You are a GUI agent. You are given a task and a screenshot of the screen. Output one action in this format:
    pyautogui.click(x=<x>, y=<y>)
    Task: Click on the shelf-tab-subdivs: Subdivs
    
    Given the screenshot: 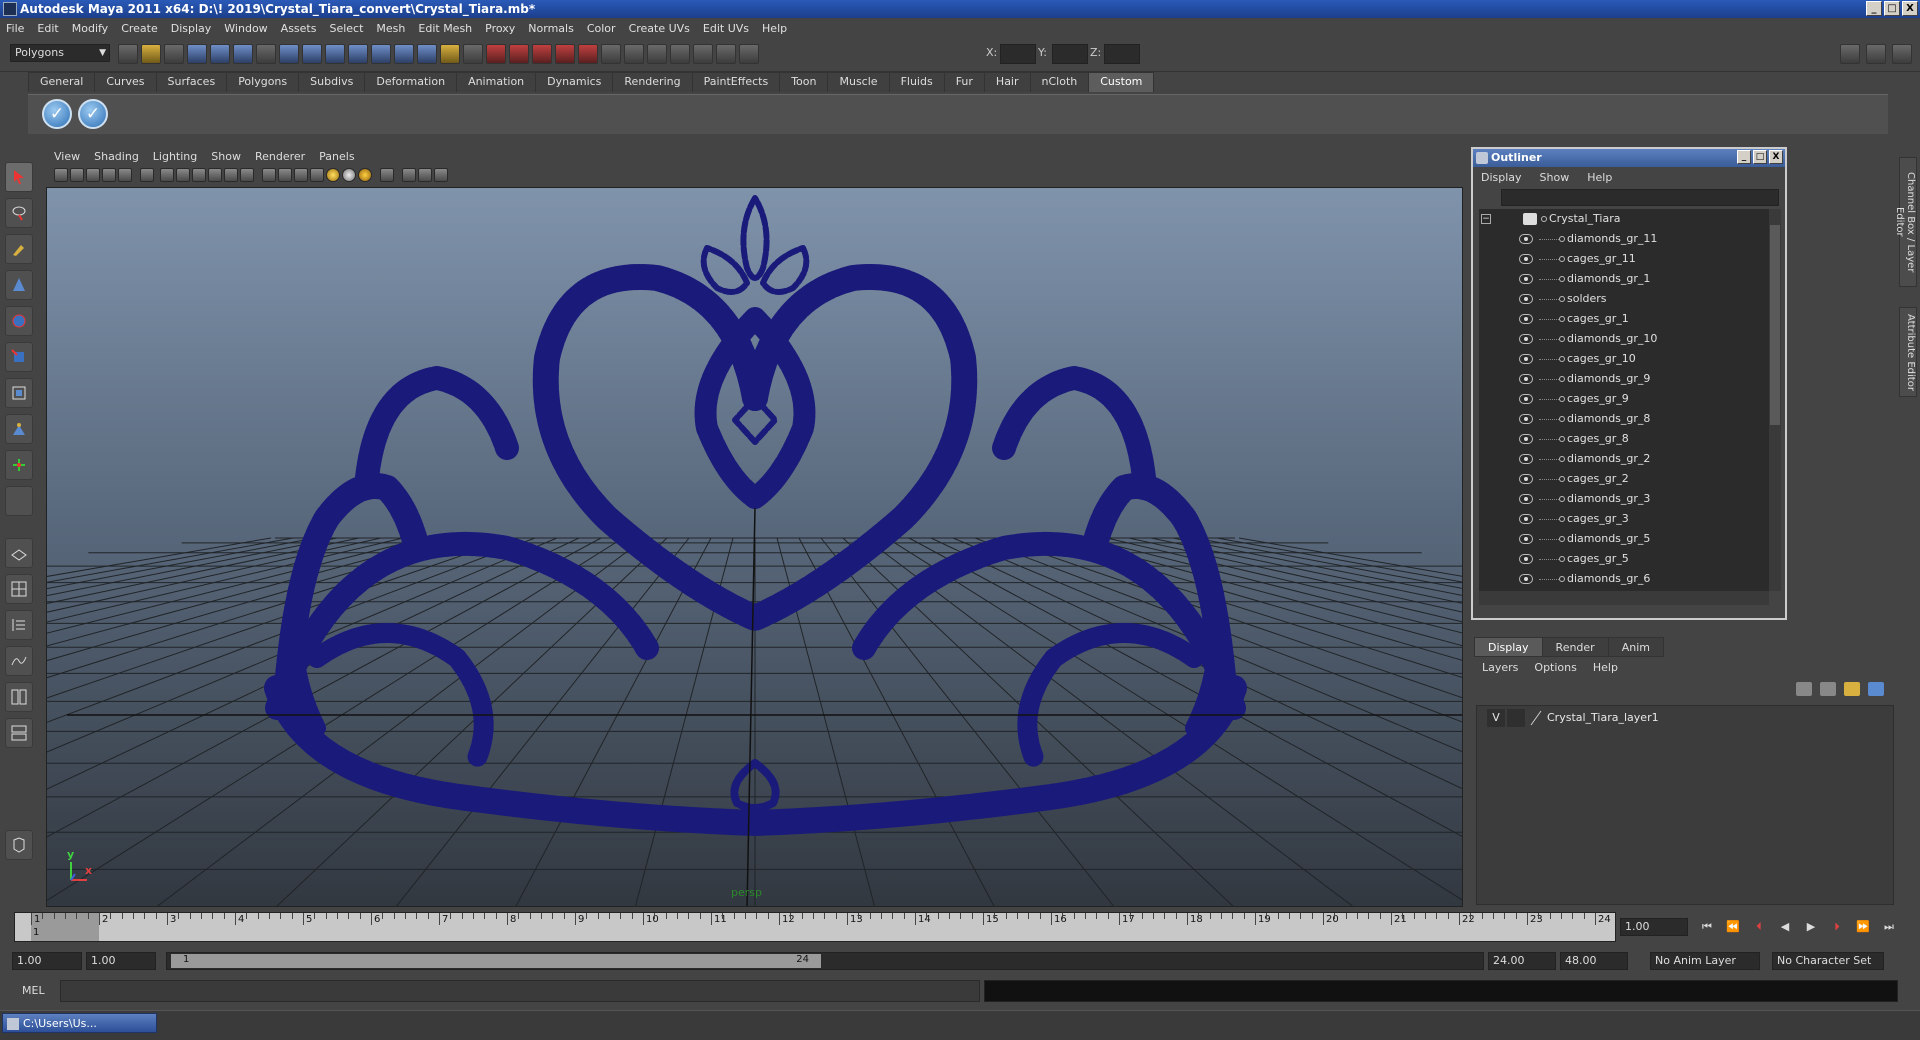 What is the action you would take?
    pyautogui.click(x=332, y=82)
    